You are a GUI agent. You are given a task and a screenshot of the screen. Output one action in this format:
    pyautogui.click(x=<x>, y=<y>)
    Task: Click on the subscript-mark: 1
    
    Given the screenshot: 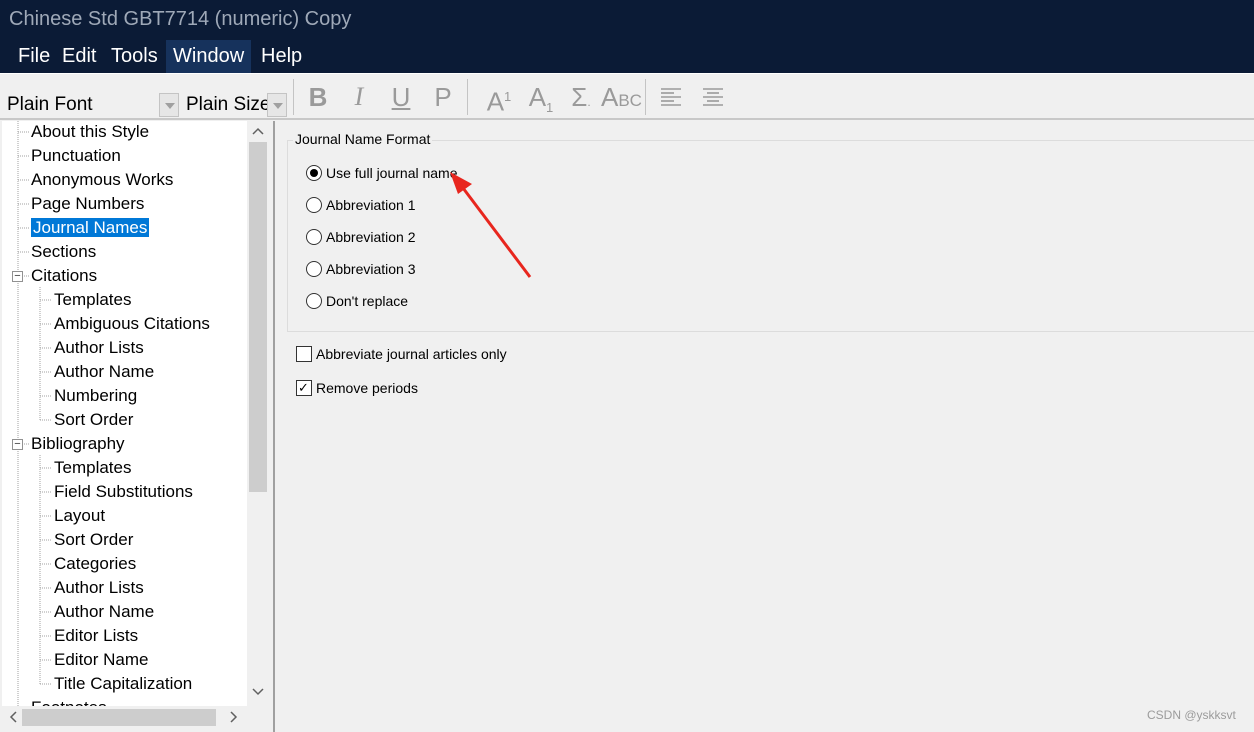 What is the action you would take?
    pyautogui.click(x=550, y=108)
    